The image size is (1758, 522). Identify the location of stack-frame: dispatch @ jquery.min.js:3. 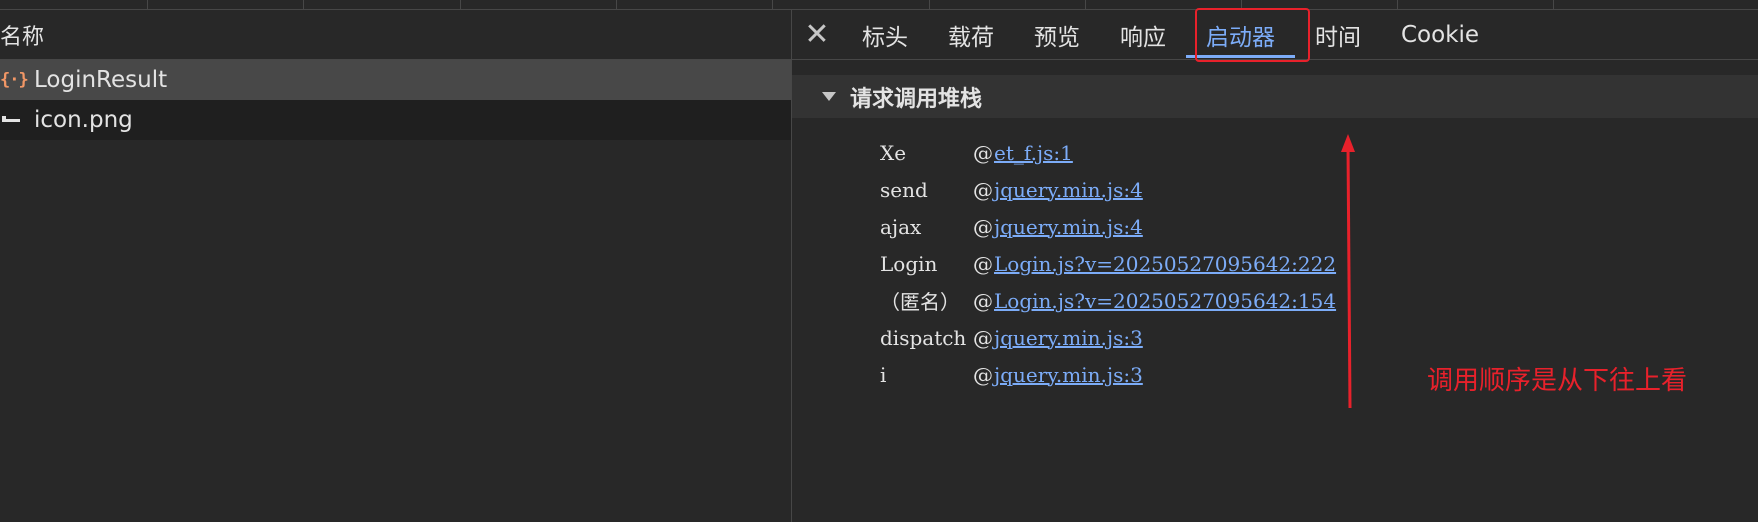
(1108, 337).